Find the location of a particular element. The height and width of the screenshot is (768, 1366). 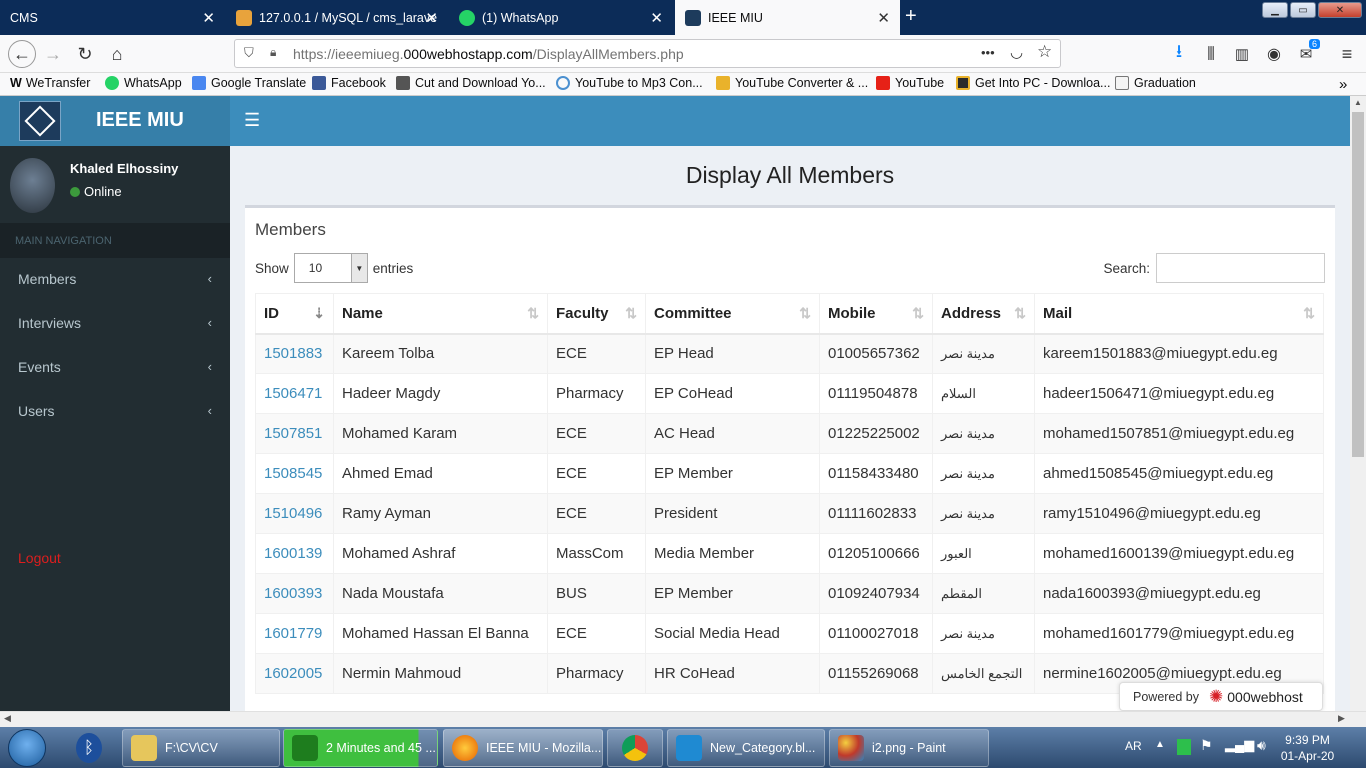

chrome-icon is located at coordinates (635, 748).